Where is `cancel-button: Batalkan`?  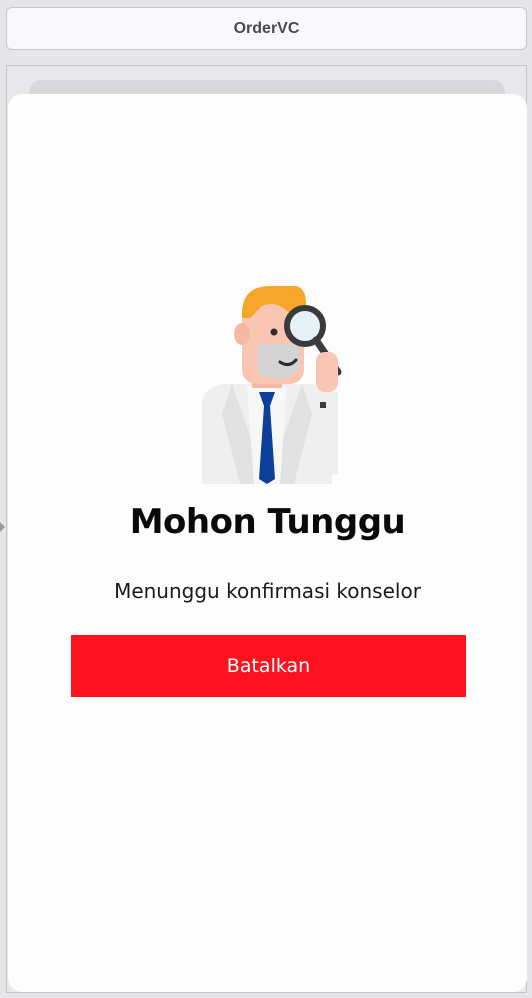 cancel-button: Batalkan is located at coordinates (268, 666).